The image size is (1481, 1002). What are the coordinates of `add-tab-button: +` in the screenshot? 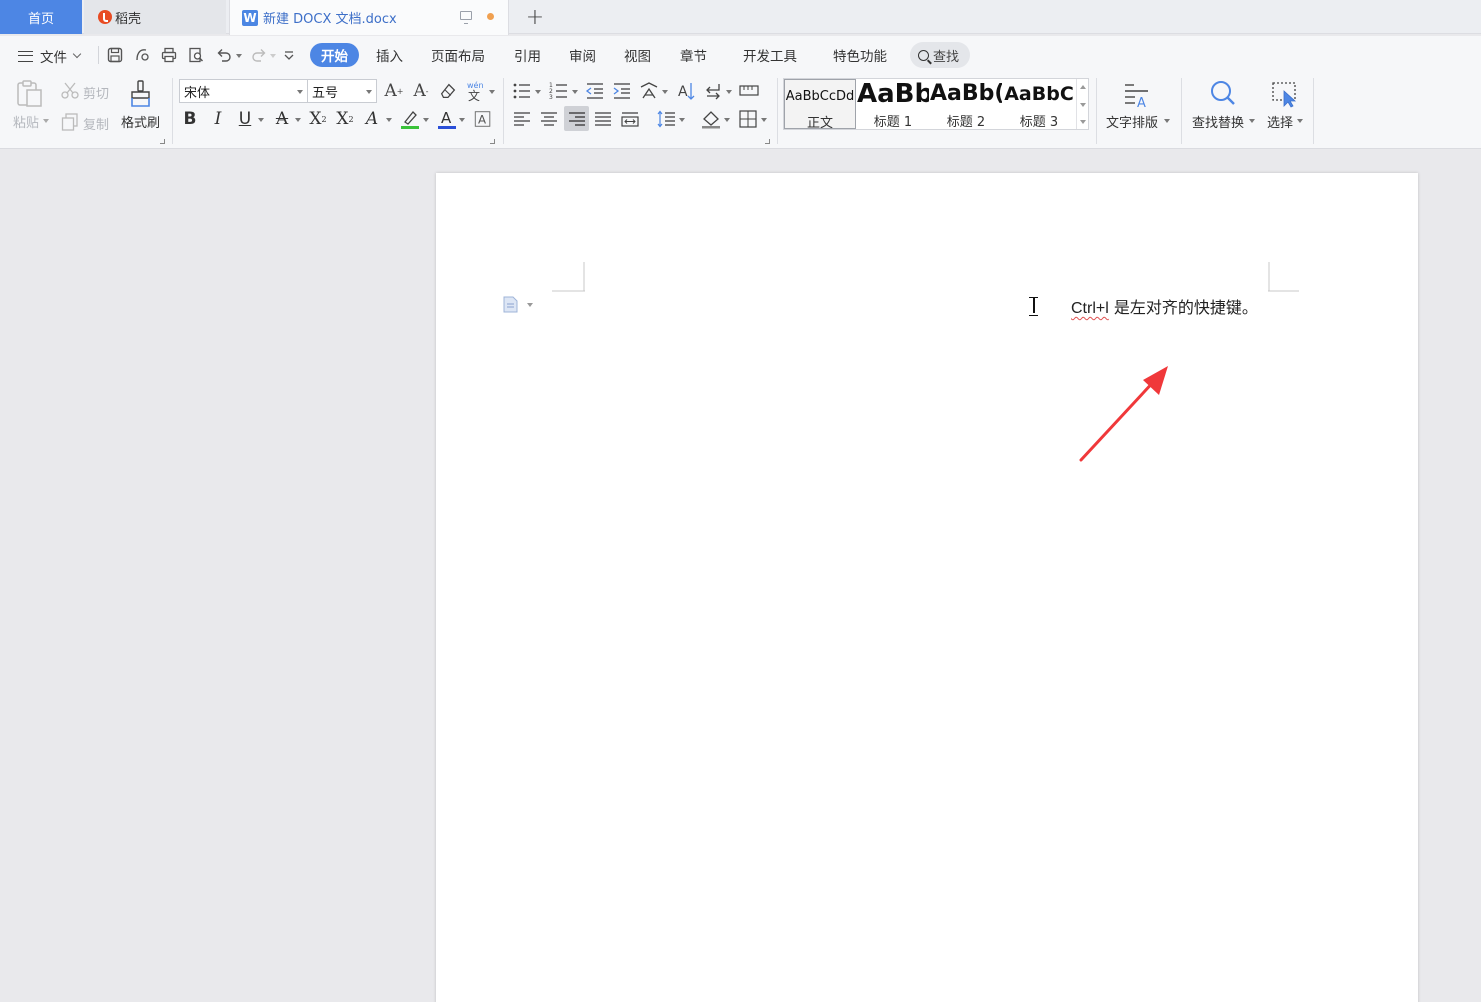 It's located at (535, 17).